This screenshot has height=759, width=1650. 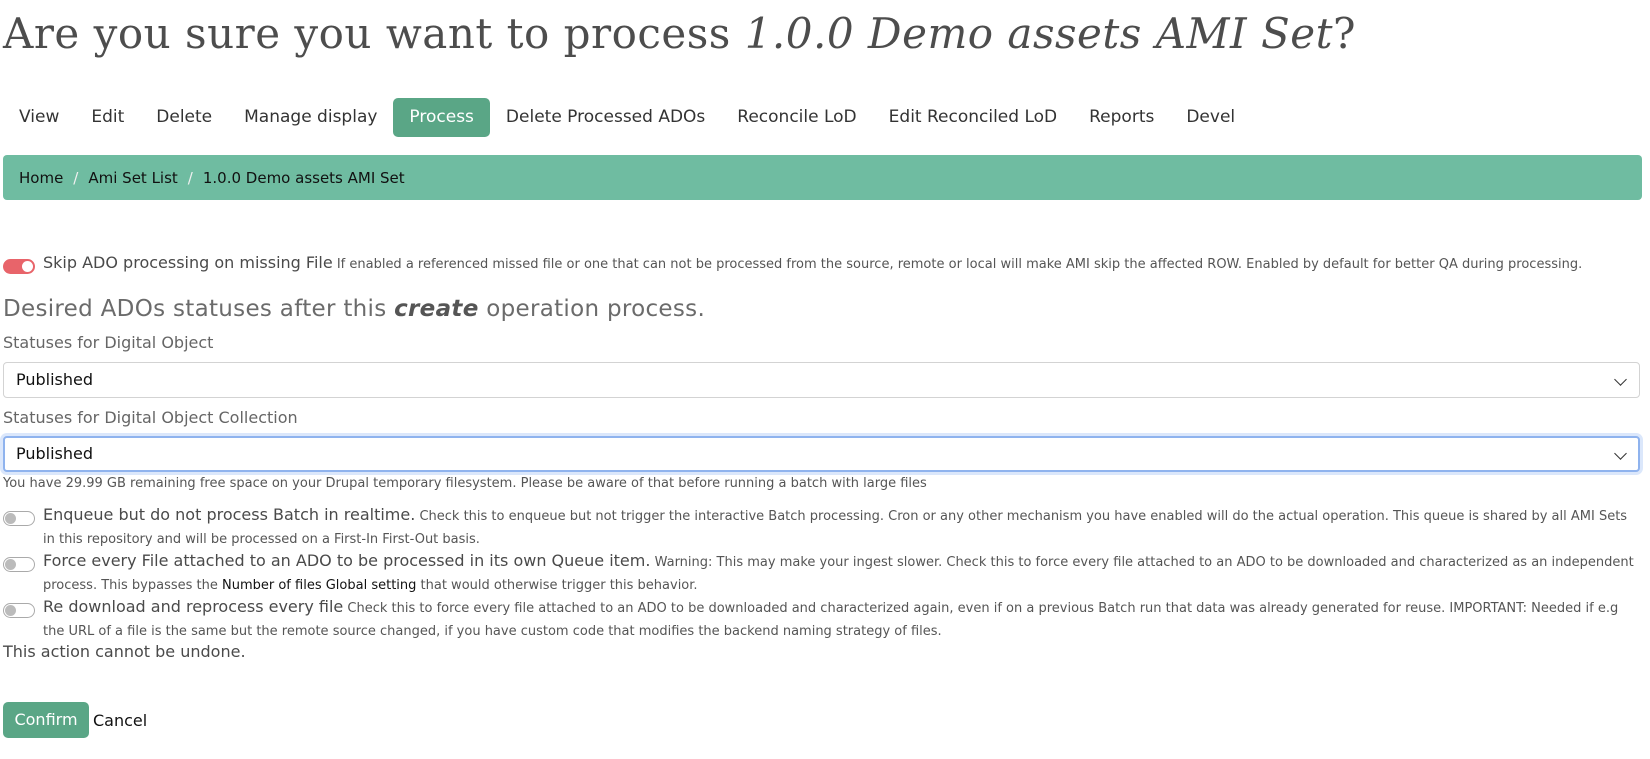 I want to click on tab-delete-processed-ados: Delete Processed ADOs, so click(x=605, y=117).